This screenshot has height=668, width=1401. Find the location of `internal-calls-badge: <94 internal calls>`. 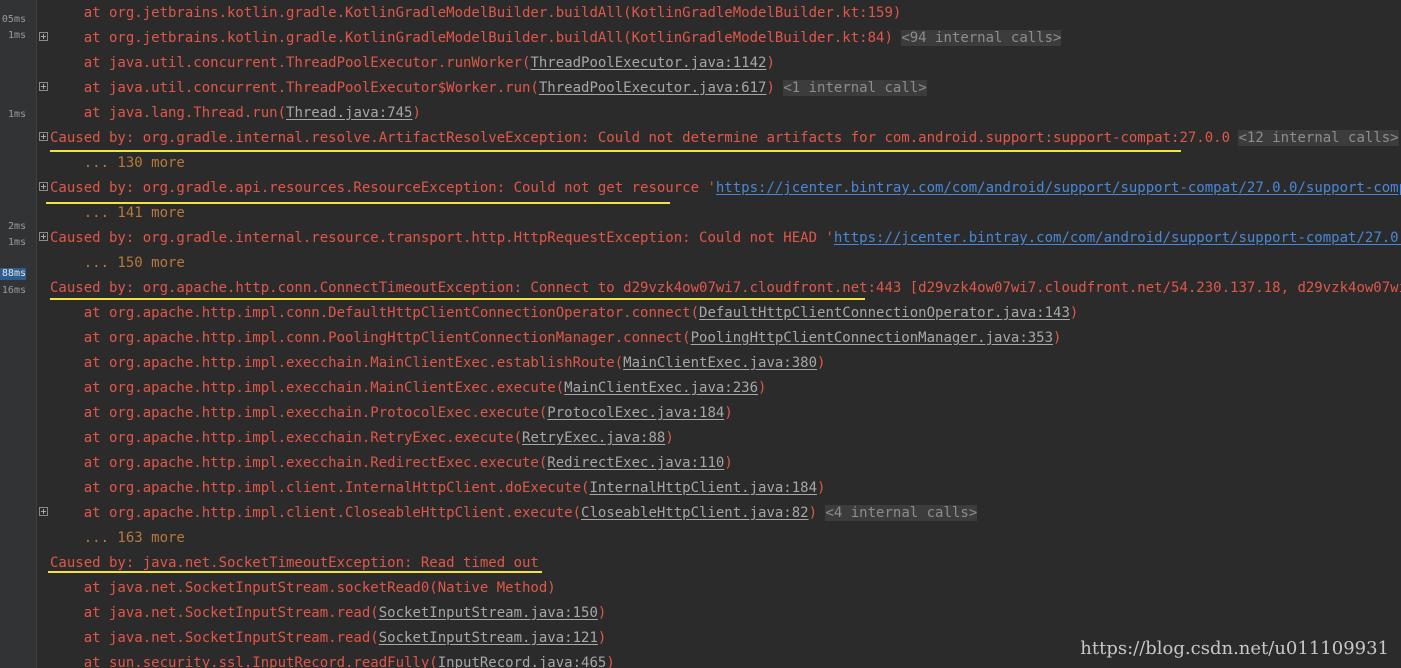

internal-calls-badge: <94 internal calls> is located at coordinates (981, 38).